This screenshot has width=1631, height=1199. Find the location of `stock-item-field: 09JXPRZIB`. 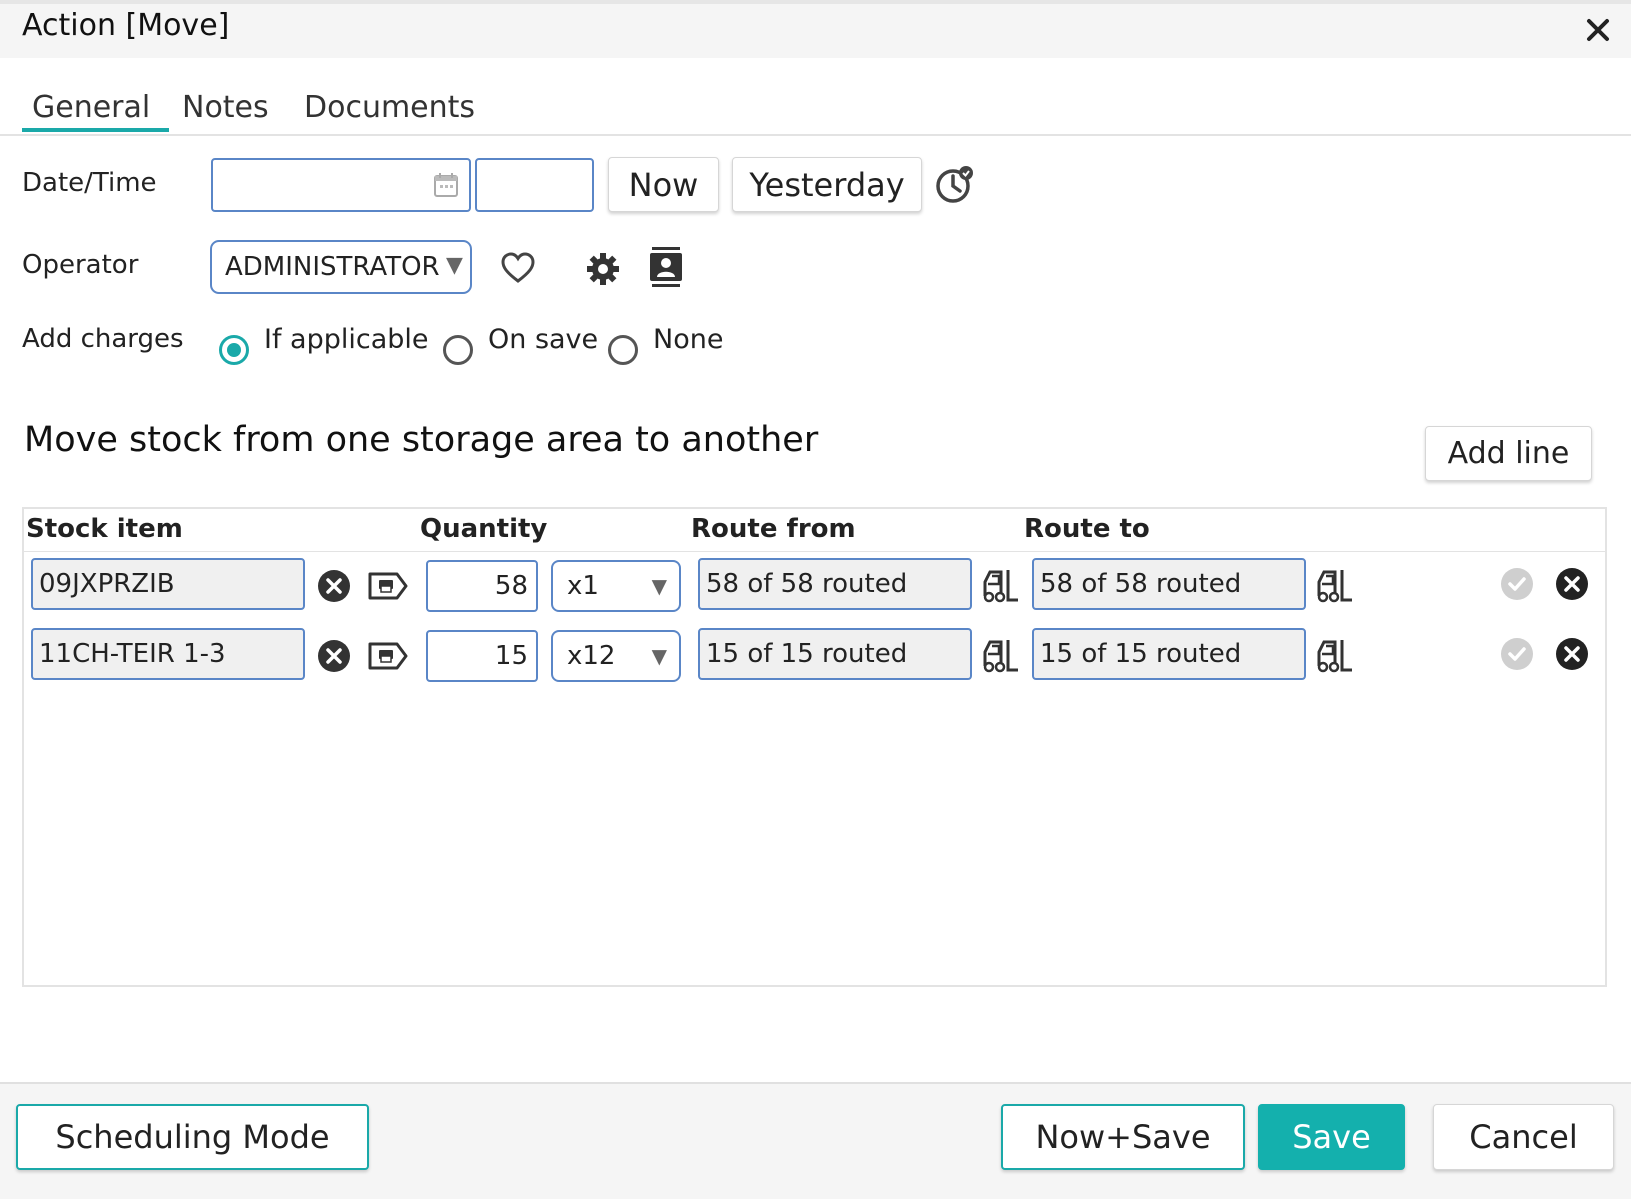

stock-item-field: 09JXPRZIB is located at coordinates (168, 584).